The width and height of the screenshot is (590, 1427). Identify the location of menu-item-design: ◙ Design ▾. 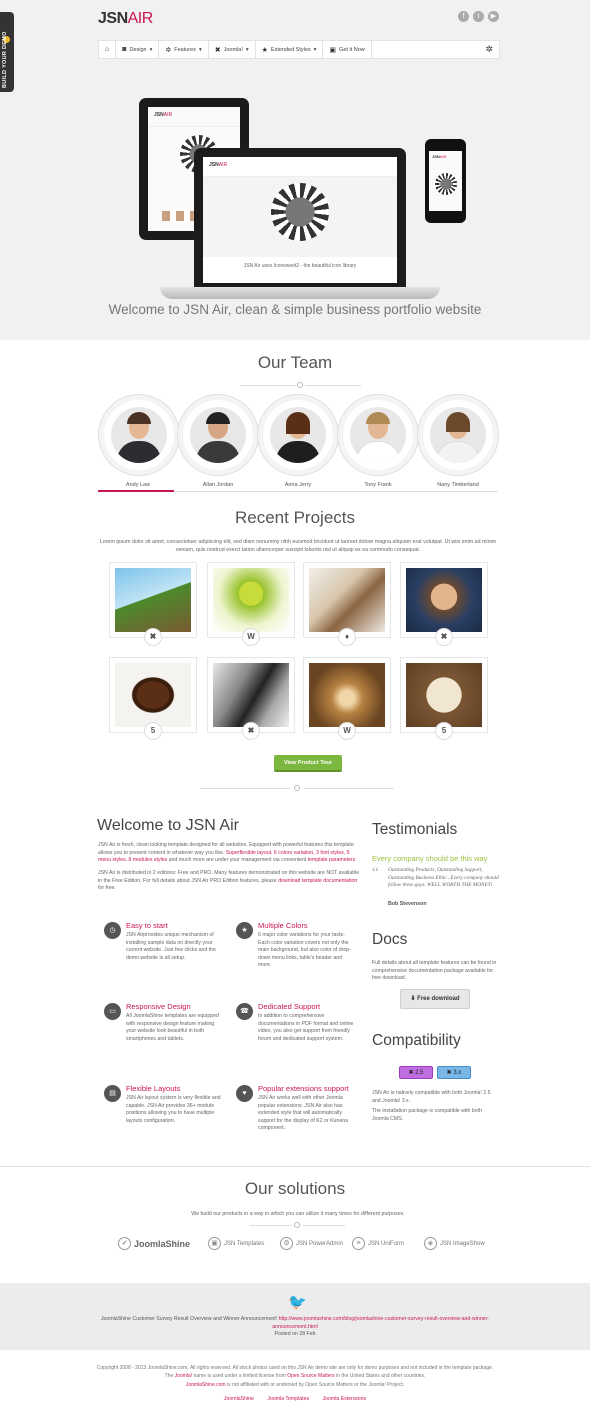
(138, 49).